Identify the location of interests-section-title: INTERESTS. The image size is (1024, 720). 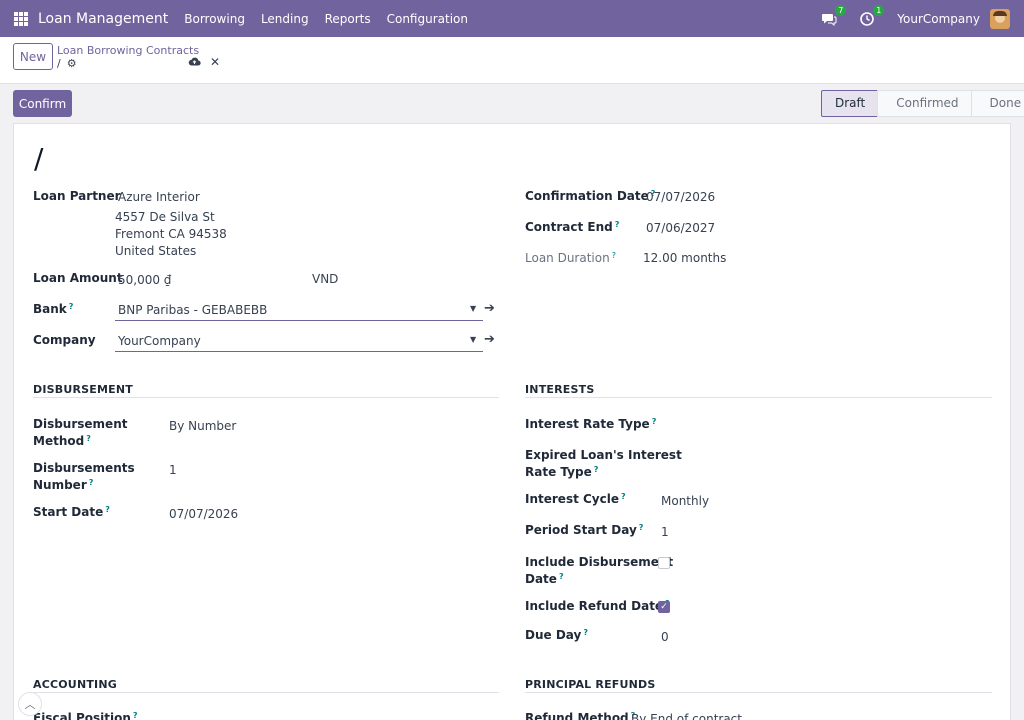
(560, 389).